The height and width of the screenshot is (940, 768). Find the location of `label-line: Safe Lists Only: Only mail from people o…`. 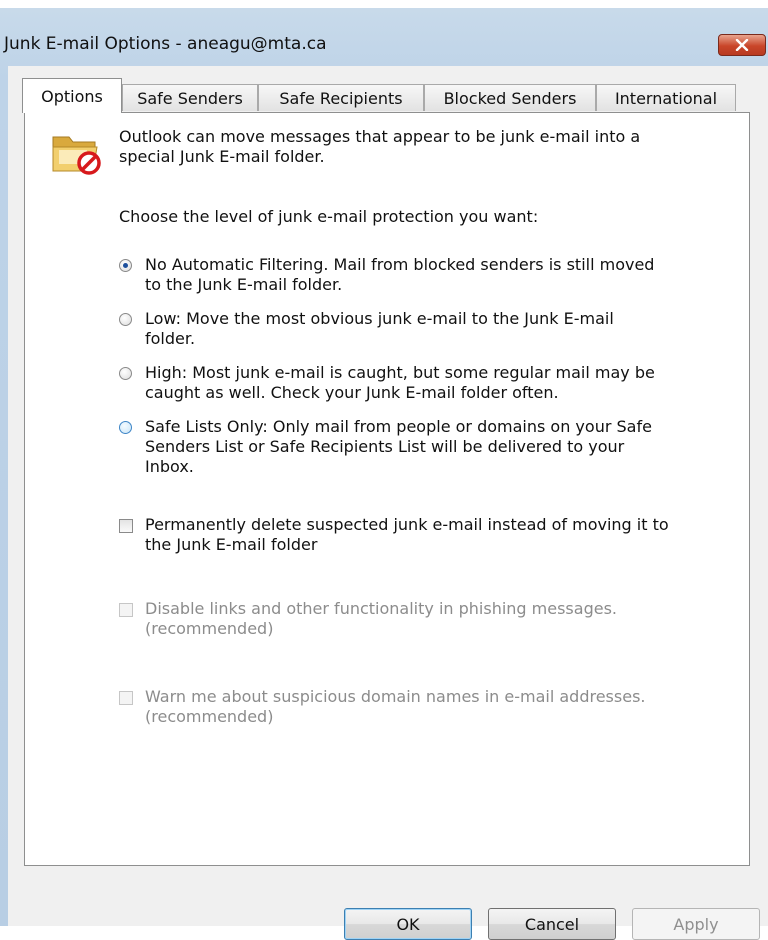

label-line: Safe Lists Only: Only mail from people o… is located at coordinates (398, 426).